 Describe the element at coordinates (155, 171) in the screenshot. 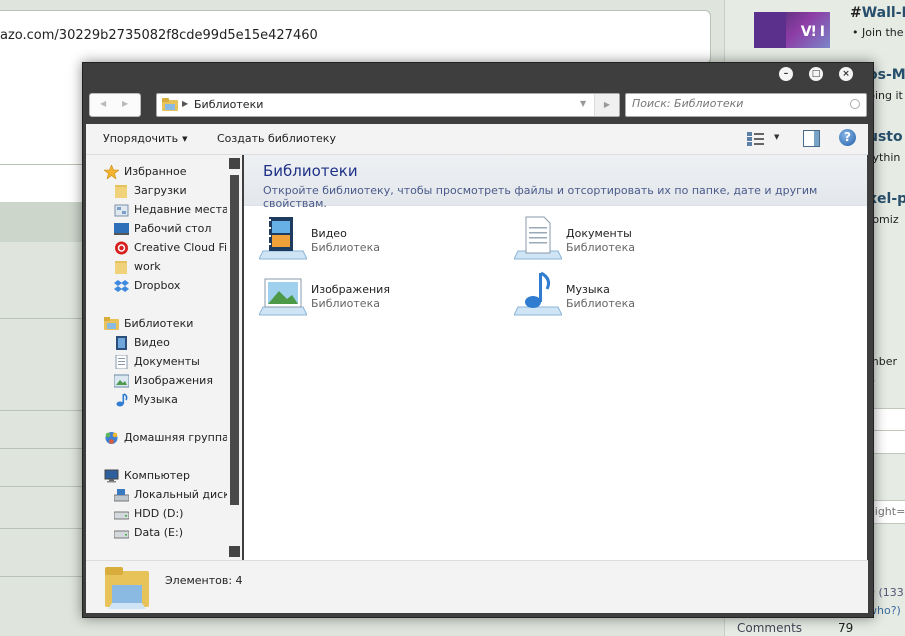

I see `sidebar-item-label: Избранное` at that location.